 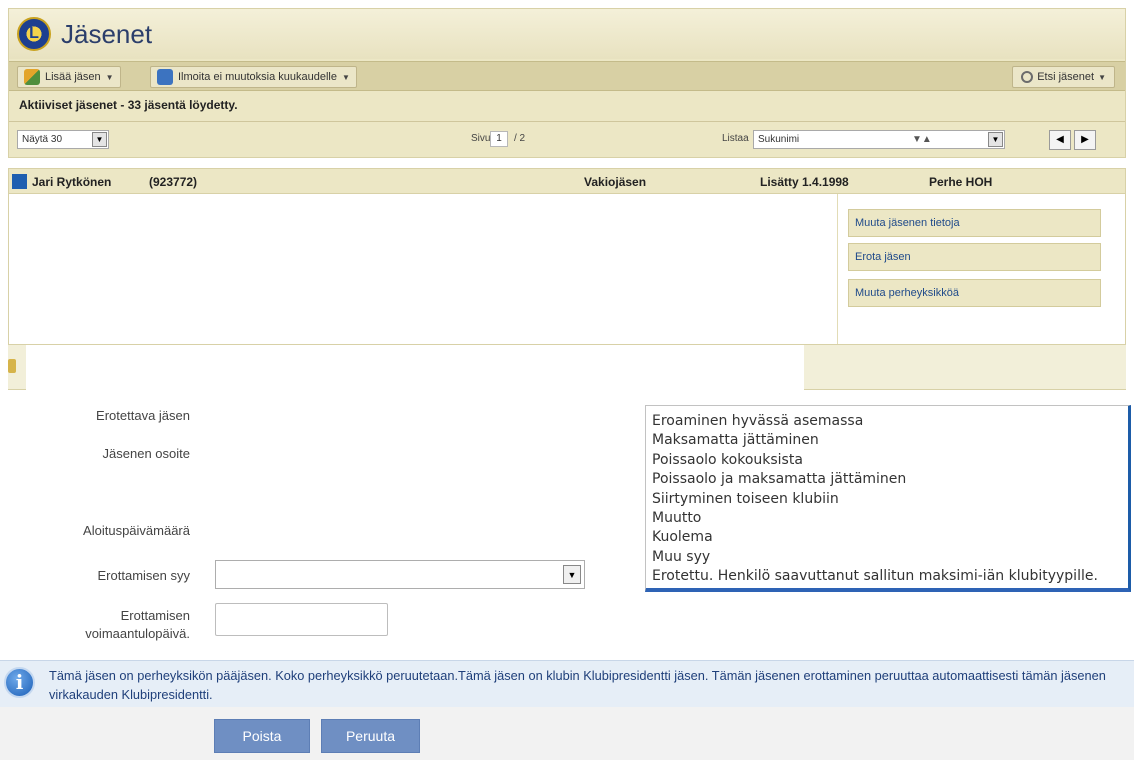 What do you see at coordinates (615, 182) in the screenshot?
I see `member-type: Vakiojäsen` at bounding box center [615, 182].